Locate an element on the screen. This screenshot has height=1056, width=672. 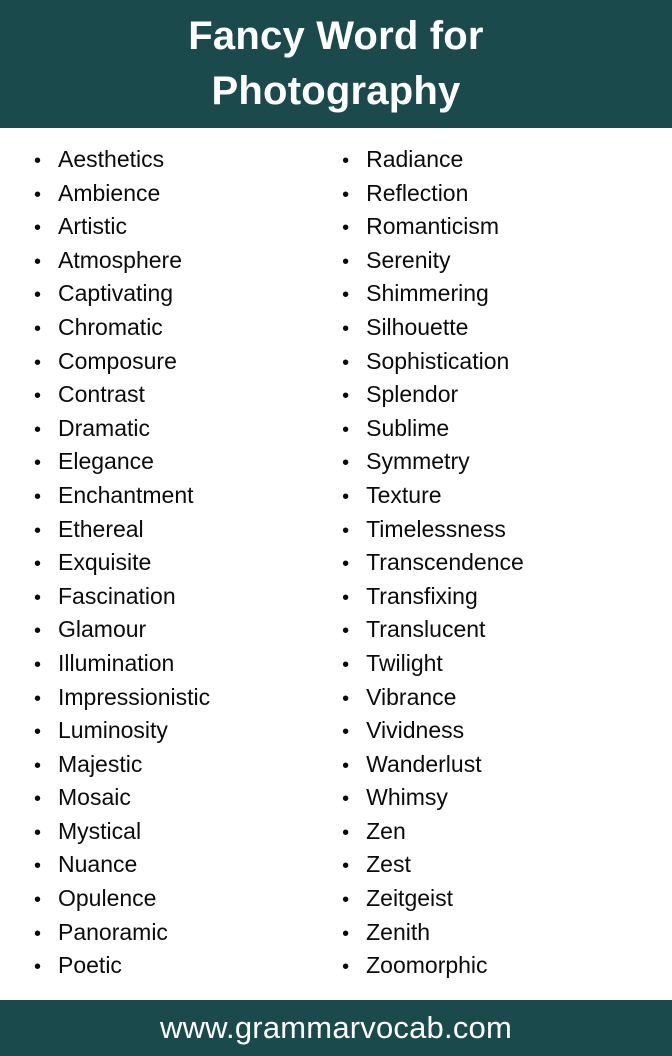
word-label: Exquisite is located at coordinates (105, 562).